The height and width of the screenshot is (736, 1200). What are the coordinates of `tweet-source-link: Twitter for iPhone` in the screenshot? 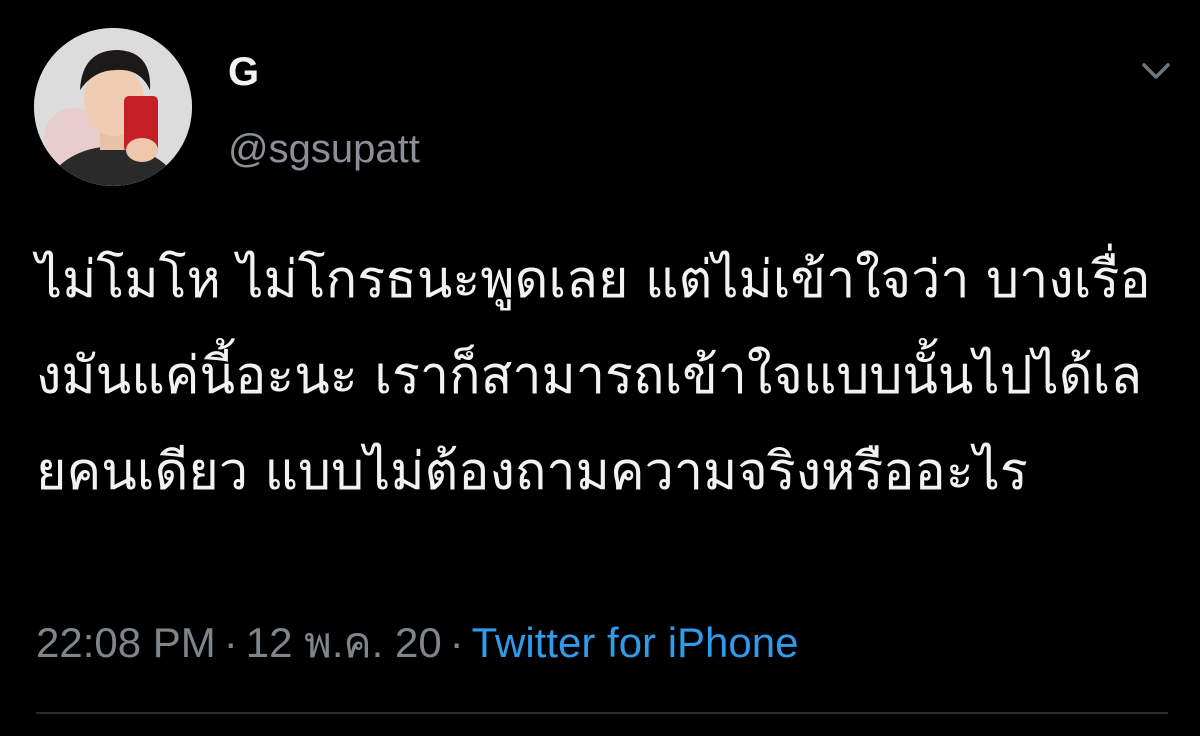 It's located at (635, 642).